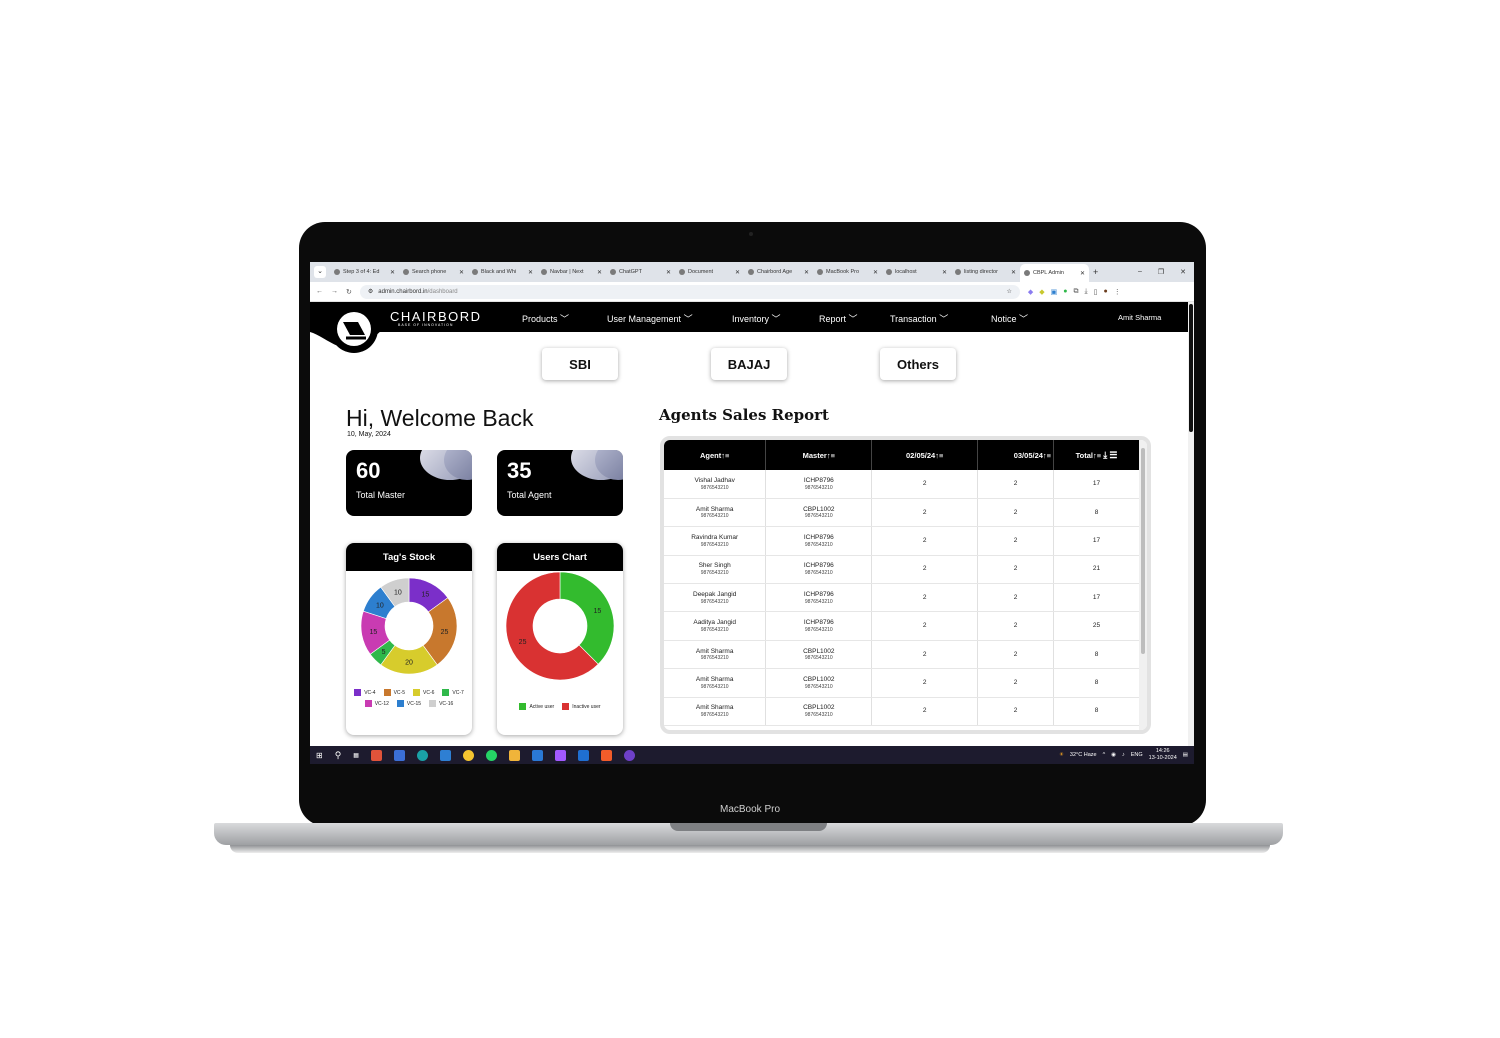  Describe the element at coordinates (1183, 272) in the screenshot. I see `close-window-icon: ✕` at that location.